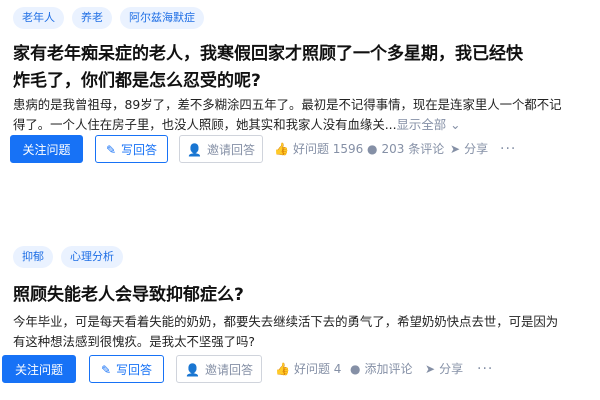  Describe the element at coordinates (328, 149) in the screenshot. I see `good-question-label: 好问题 1596` at that location.